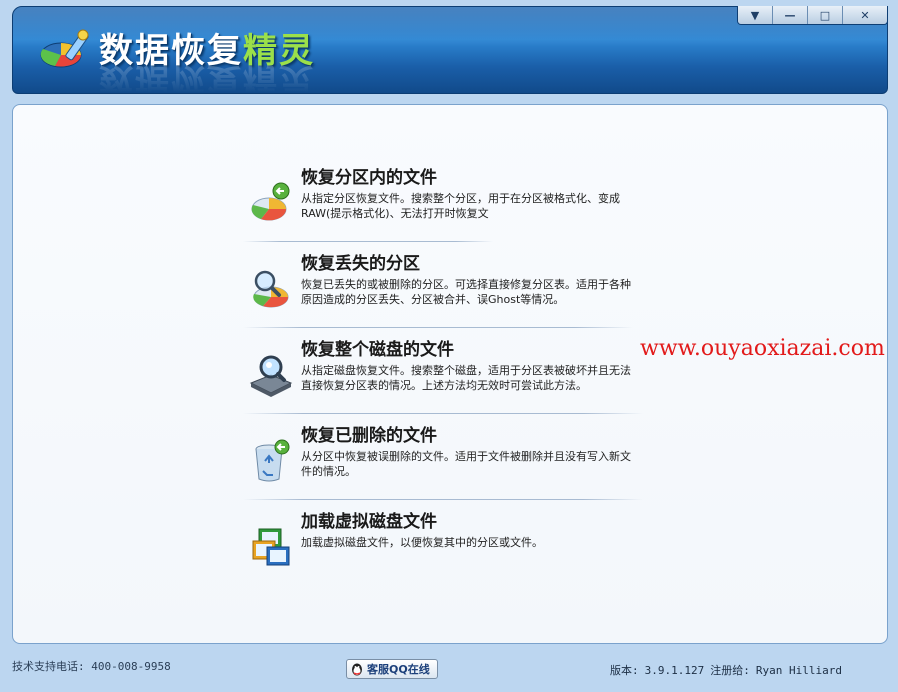 The image size is (898, 692). What do you see at coordinates (271, 289) in the screenshot?
I see `magnifier-pie-icon` at bounding box center [271, 289].